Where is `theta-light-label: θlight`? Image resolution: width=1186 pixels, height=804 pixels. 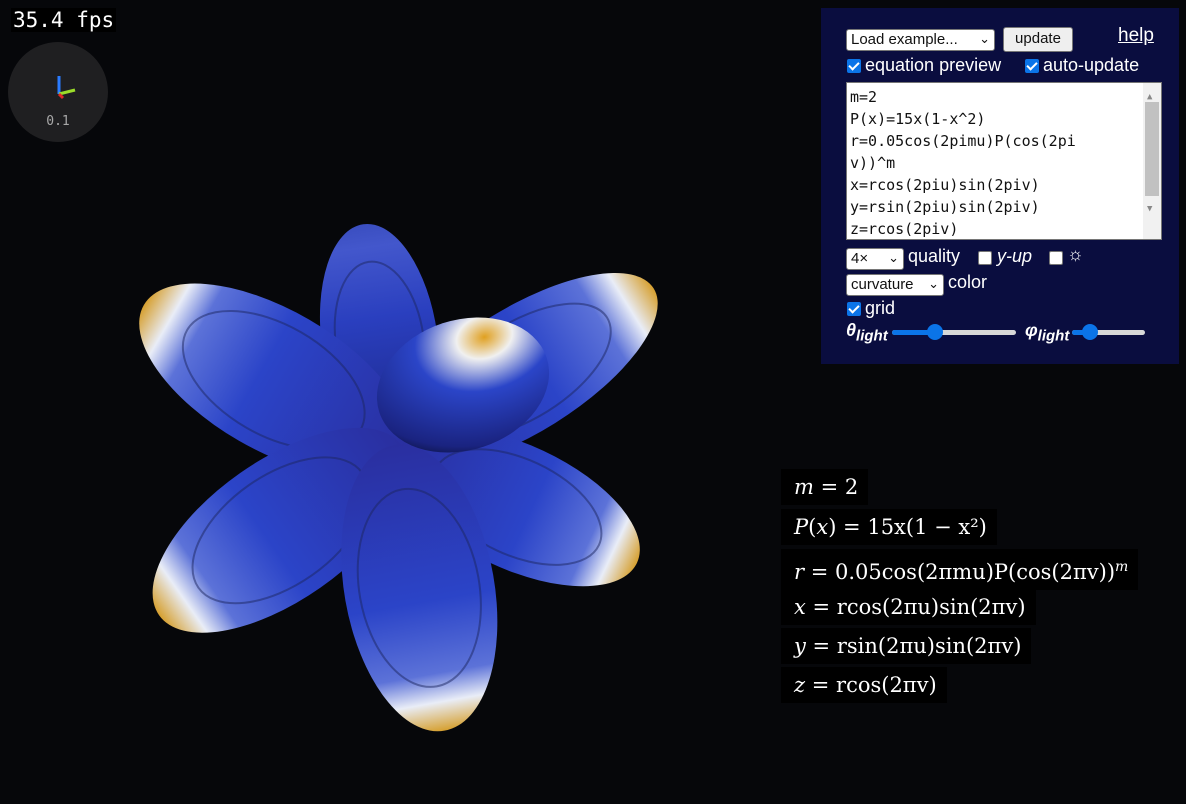 theta-light-label: θlight is located at coordinates (867, 332).